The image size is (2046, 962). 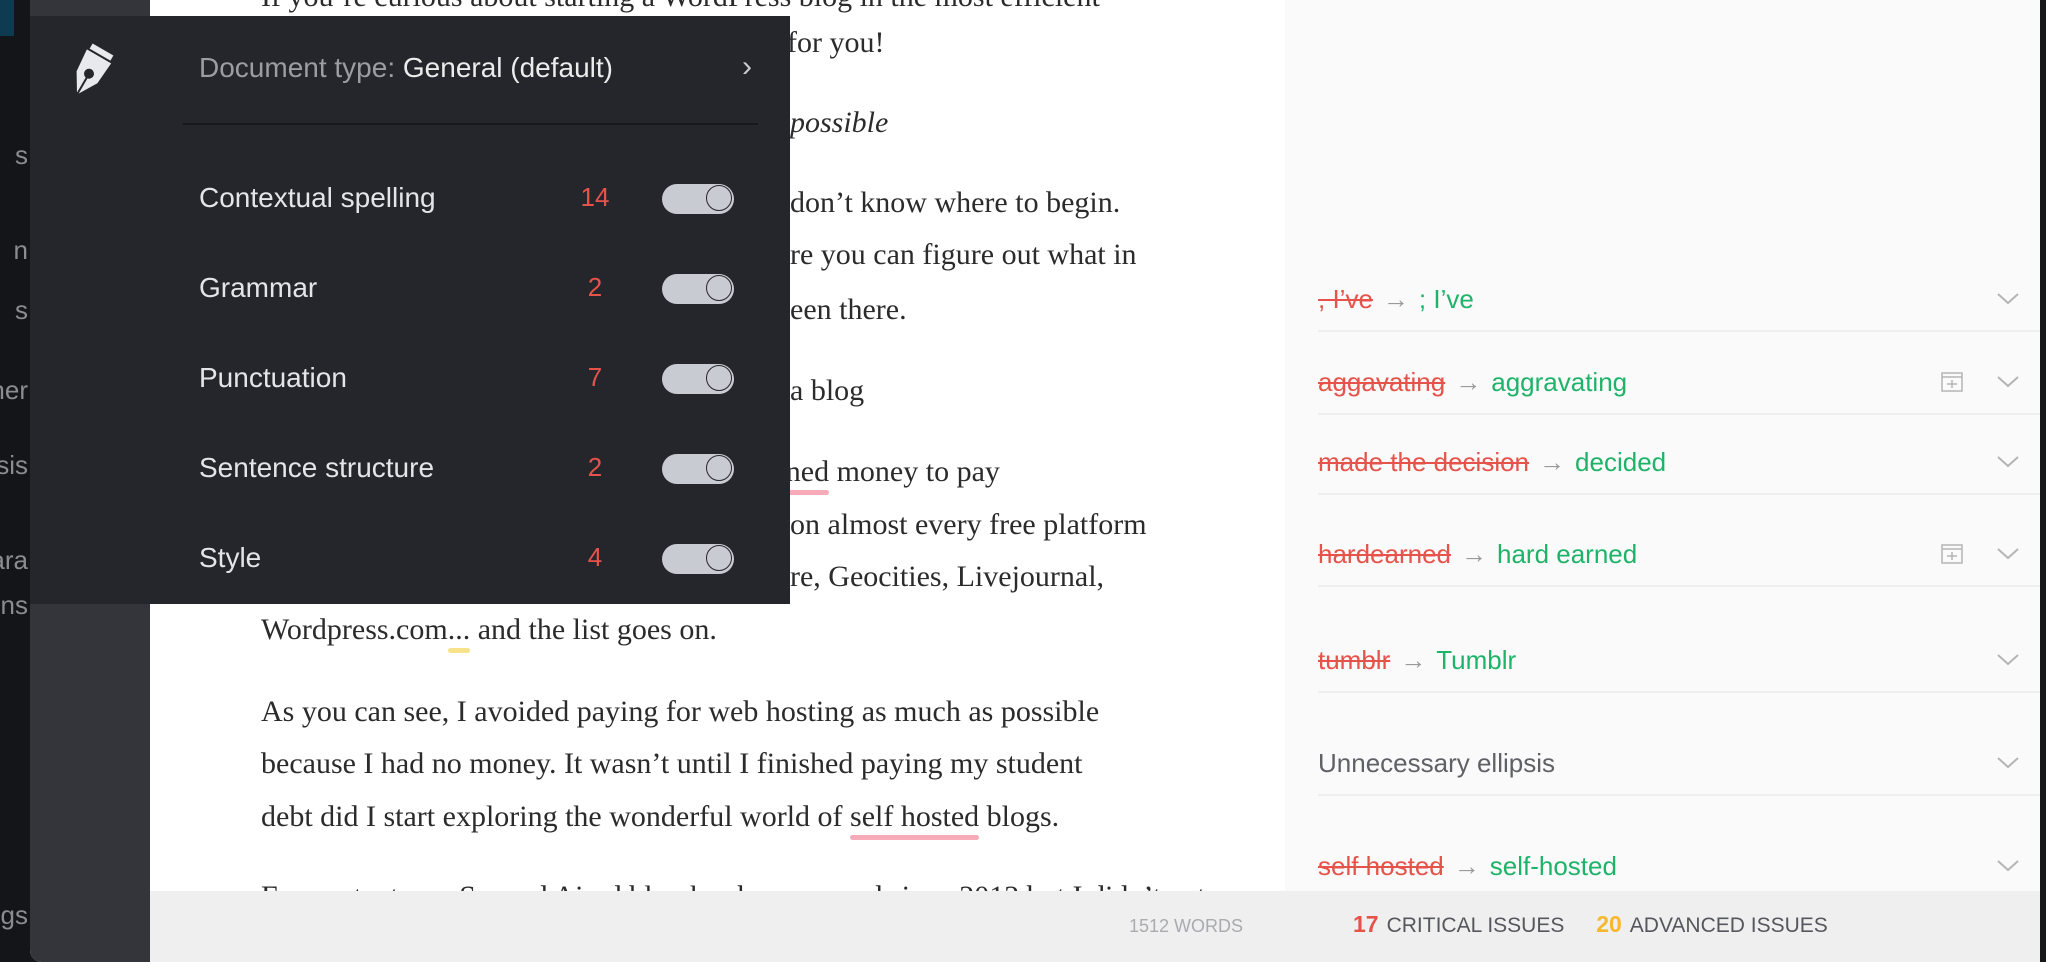 What do you see at coordinates (593, 629) in the screenshot?
I see `text-segment: and the list goes on.` at bounding box center [593, 629].